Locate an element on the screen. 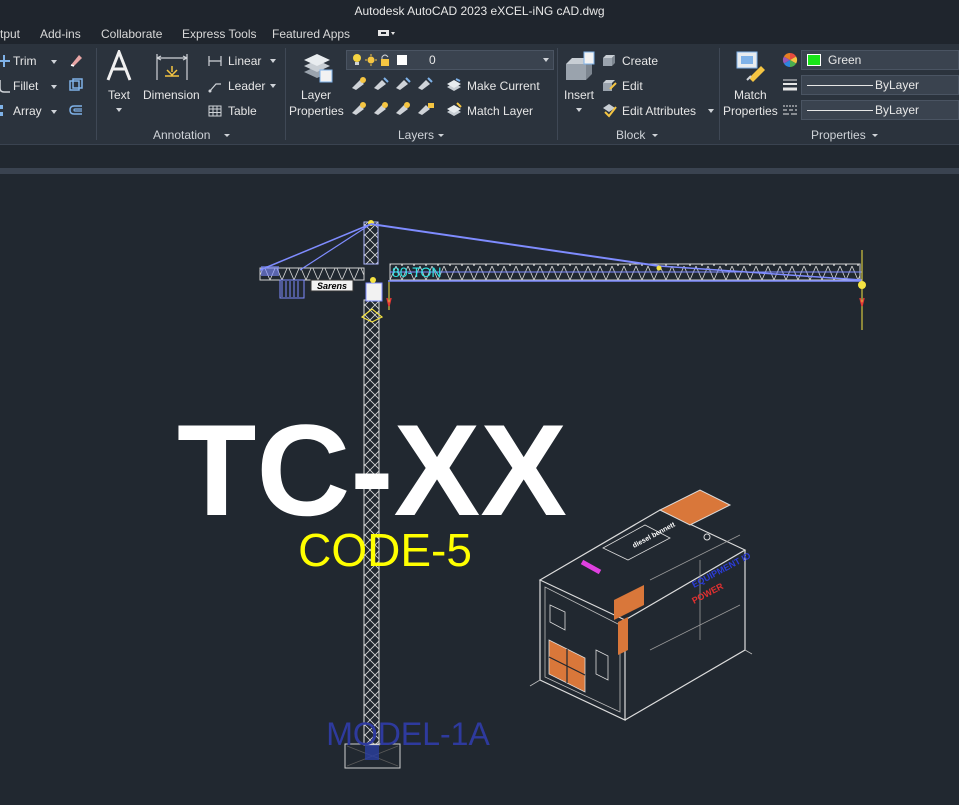 The image size is (959, 805). main-title-text: TC-XX is located at coordinates (372, 470).